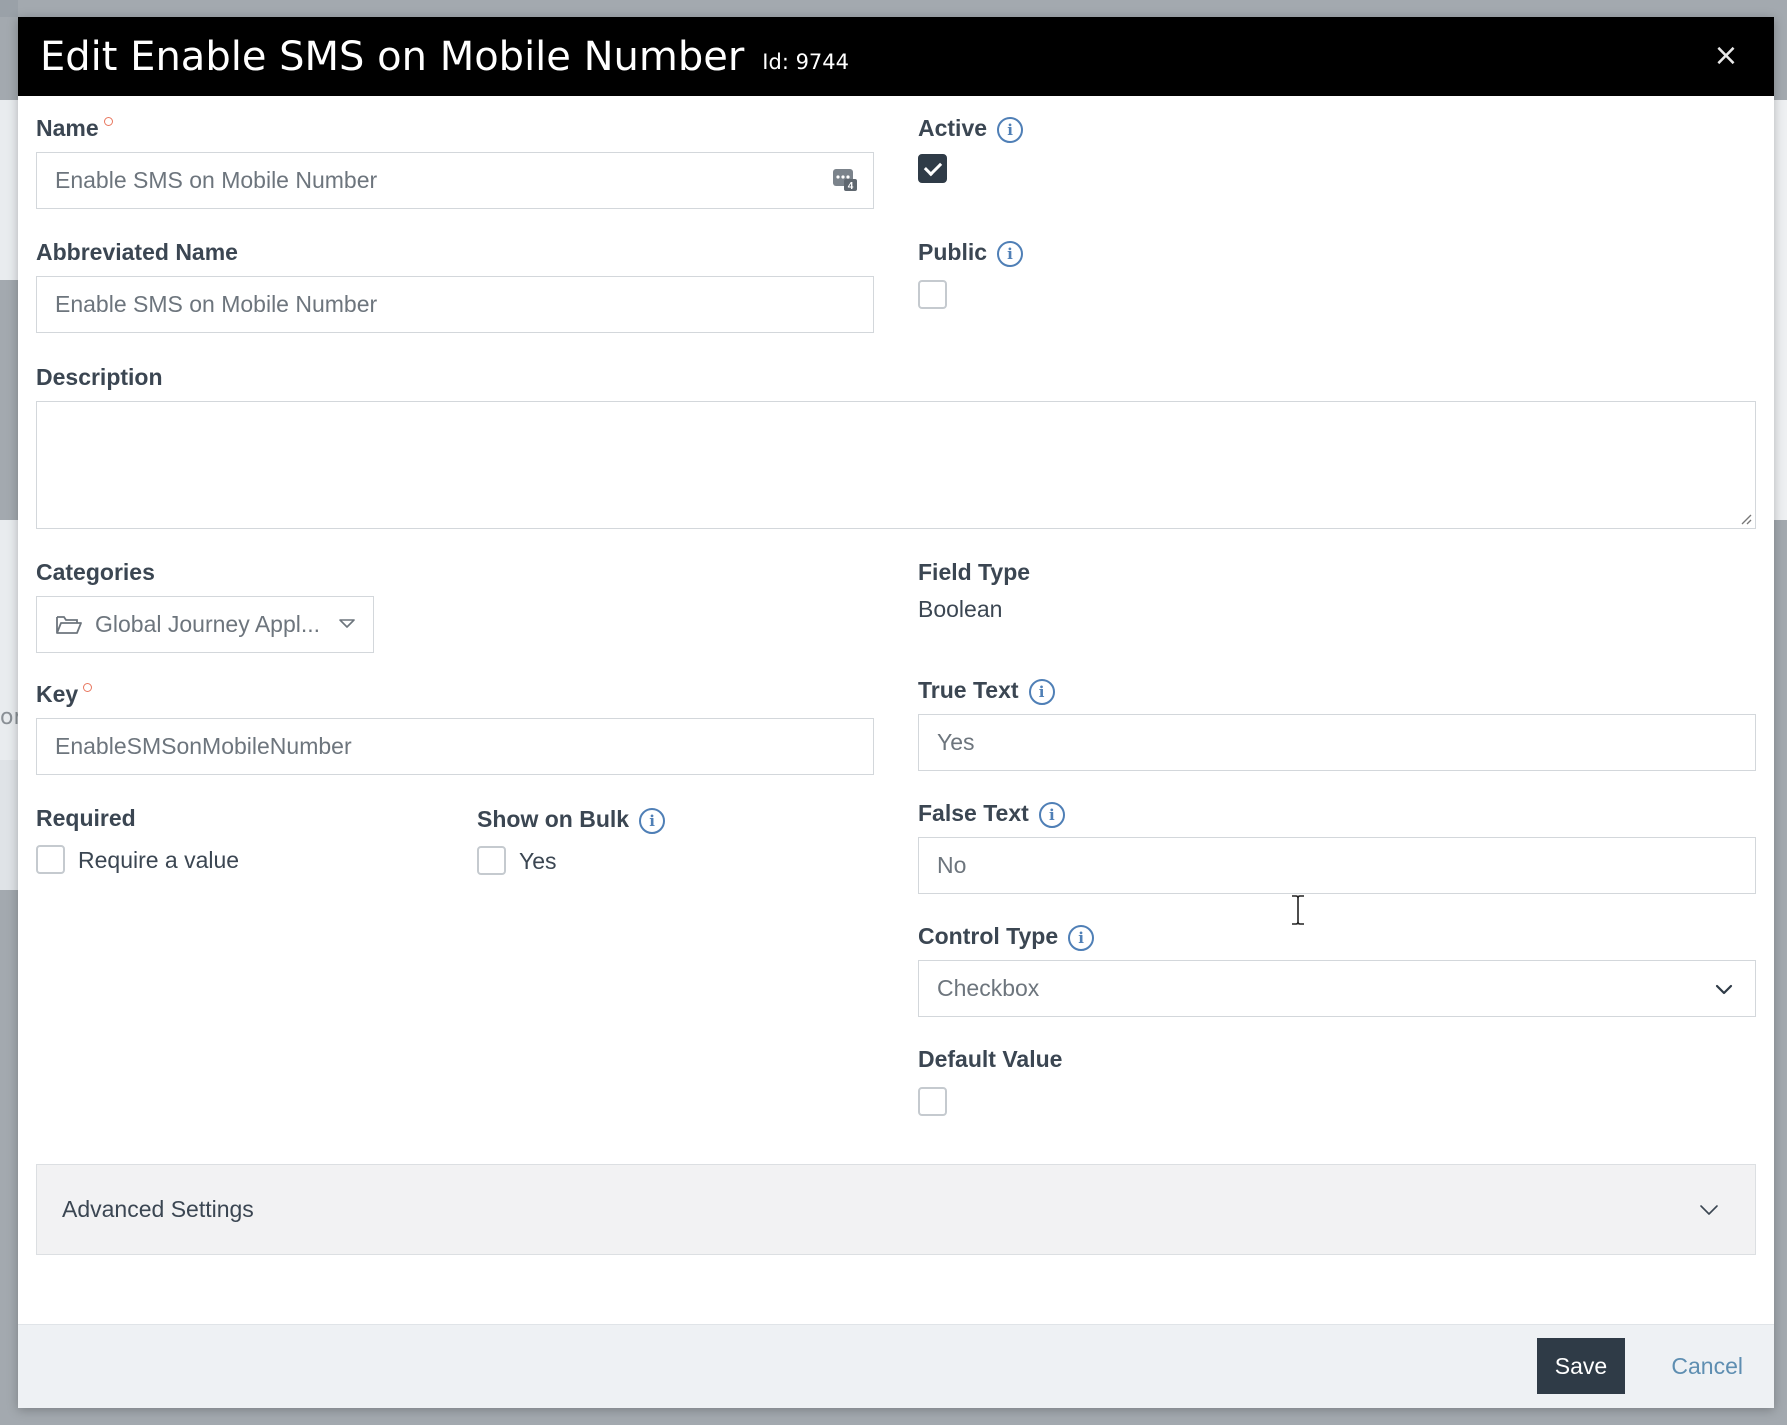 This screenshot has height=1425, width=1787. I want to click on modal-footer: Save Cancel, so click(896, 1366).